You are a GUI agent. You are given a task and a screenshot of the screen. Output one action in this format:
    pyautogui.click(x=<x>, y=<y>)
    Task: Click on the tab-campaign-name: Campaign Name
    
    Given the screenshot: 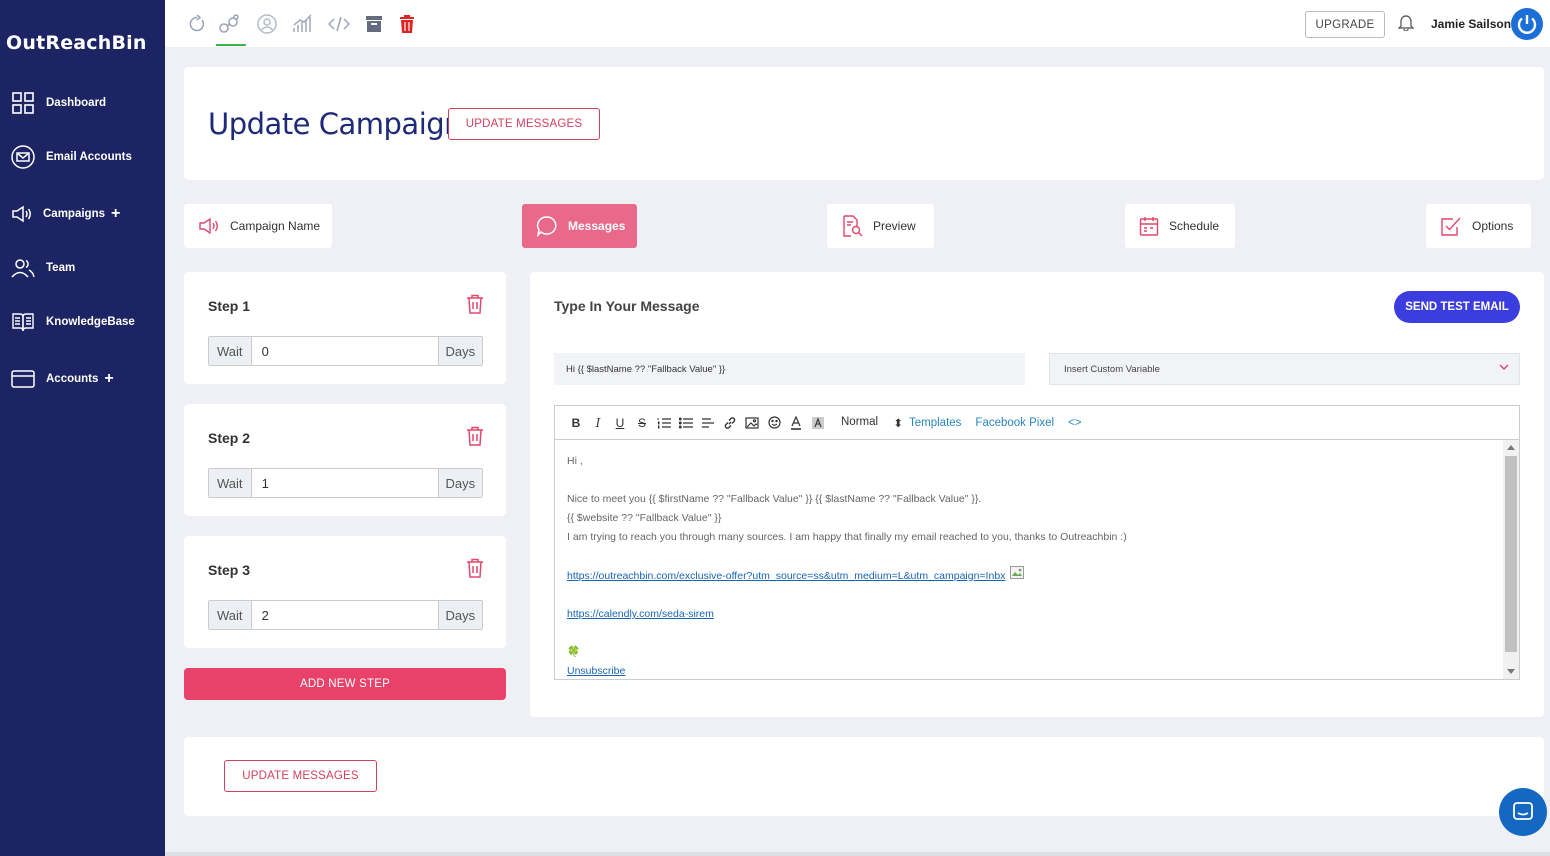 What is the action you would take?
    pyautogui.click(x=258, y=226)
    